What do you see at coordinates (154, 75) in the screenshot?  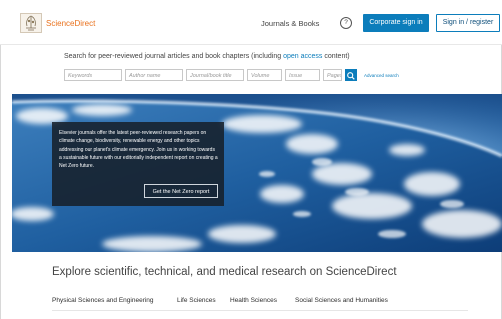 I see `author-input: Author name` at bounding box center [154, 75].